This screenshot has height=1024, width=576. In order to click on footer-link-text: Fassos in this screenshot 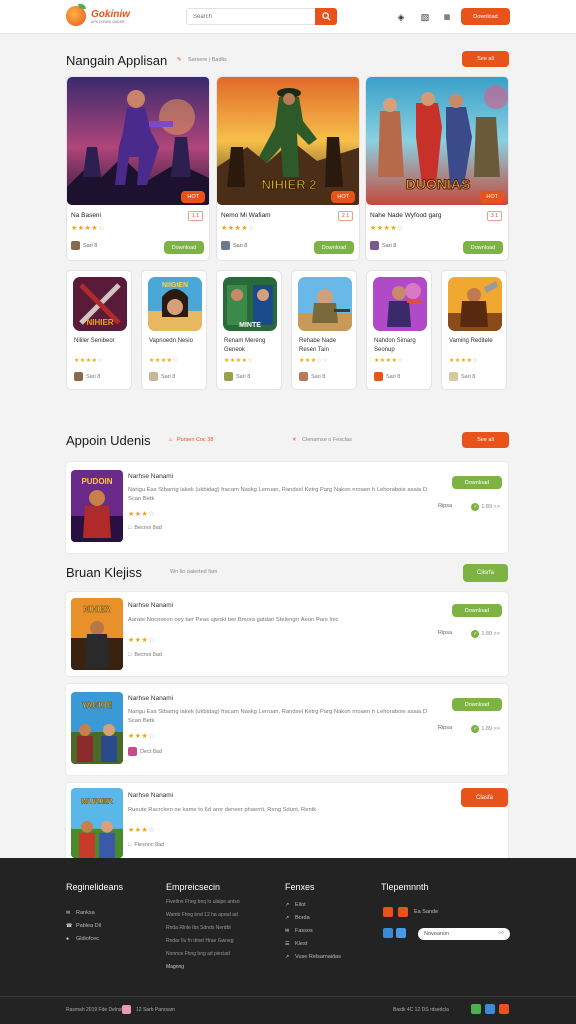, I will do `click(304, 931)`.